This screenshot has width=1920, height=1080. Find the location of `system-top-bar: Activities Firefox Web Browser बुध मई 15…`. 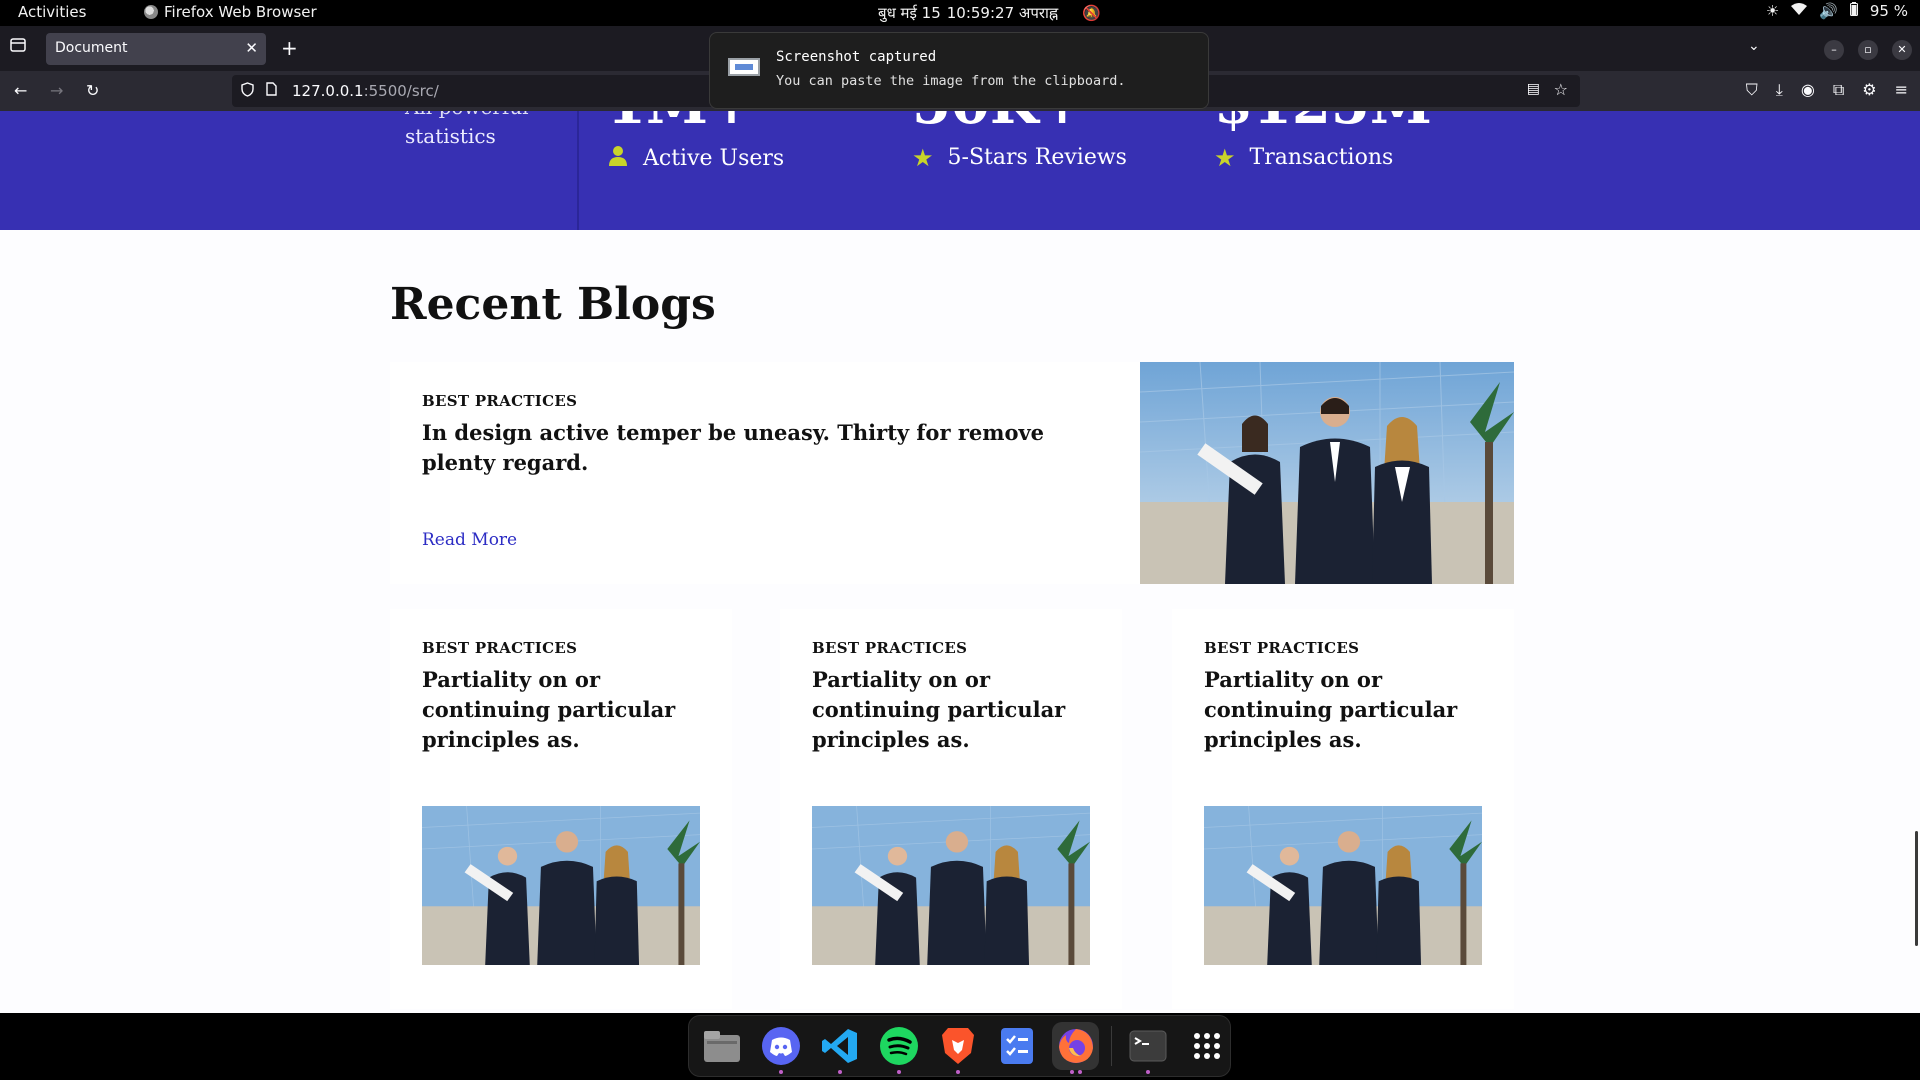

system-top-bar: Activities Firefox Web Browser बुध मई 15… is located at coordinates (960, 13).